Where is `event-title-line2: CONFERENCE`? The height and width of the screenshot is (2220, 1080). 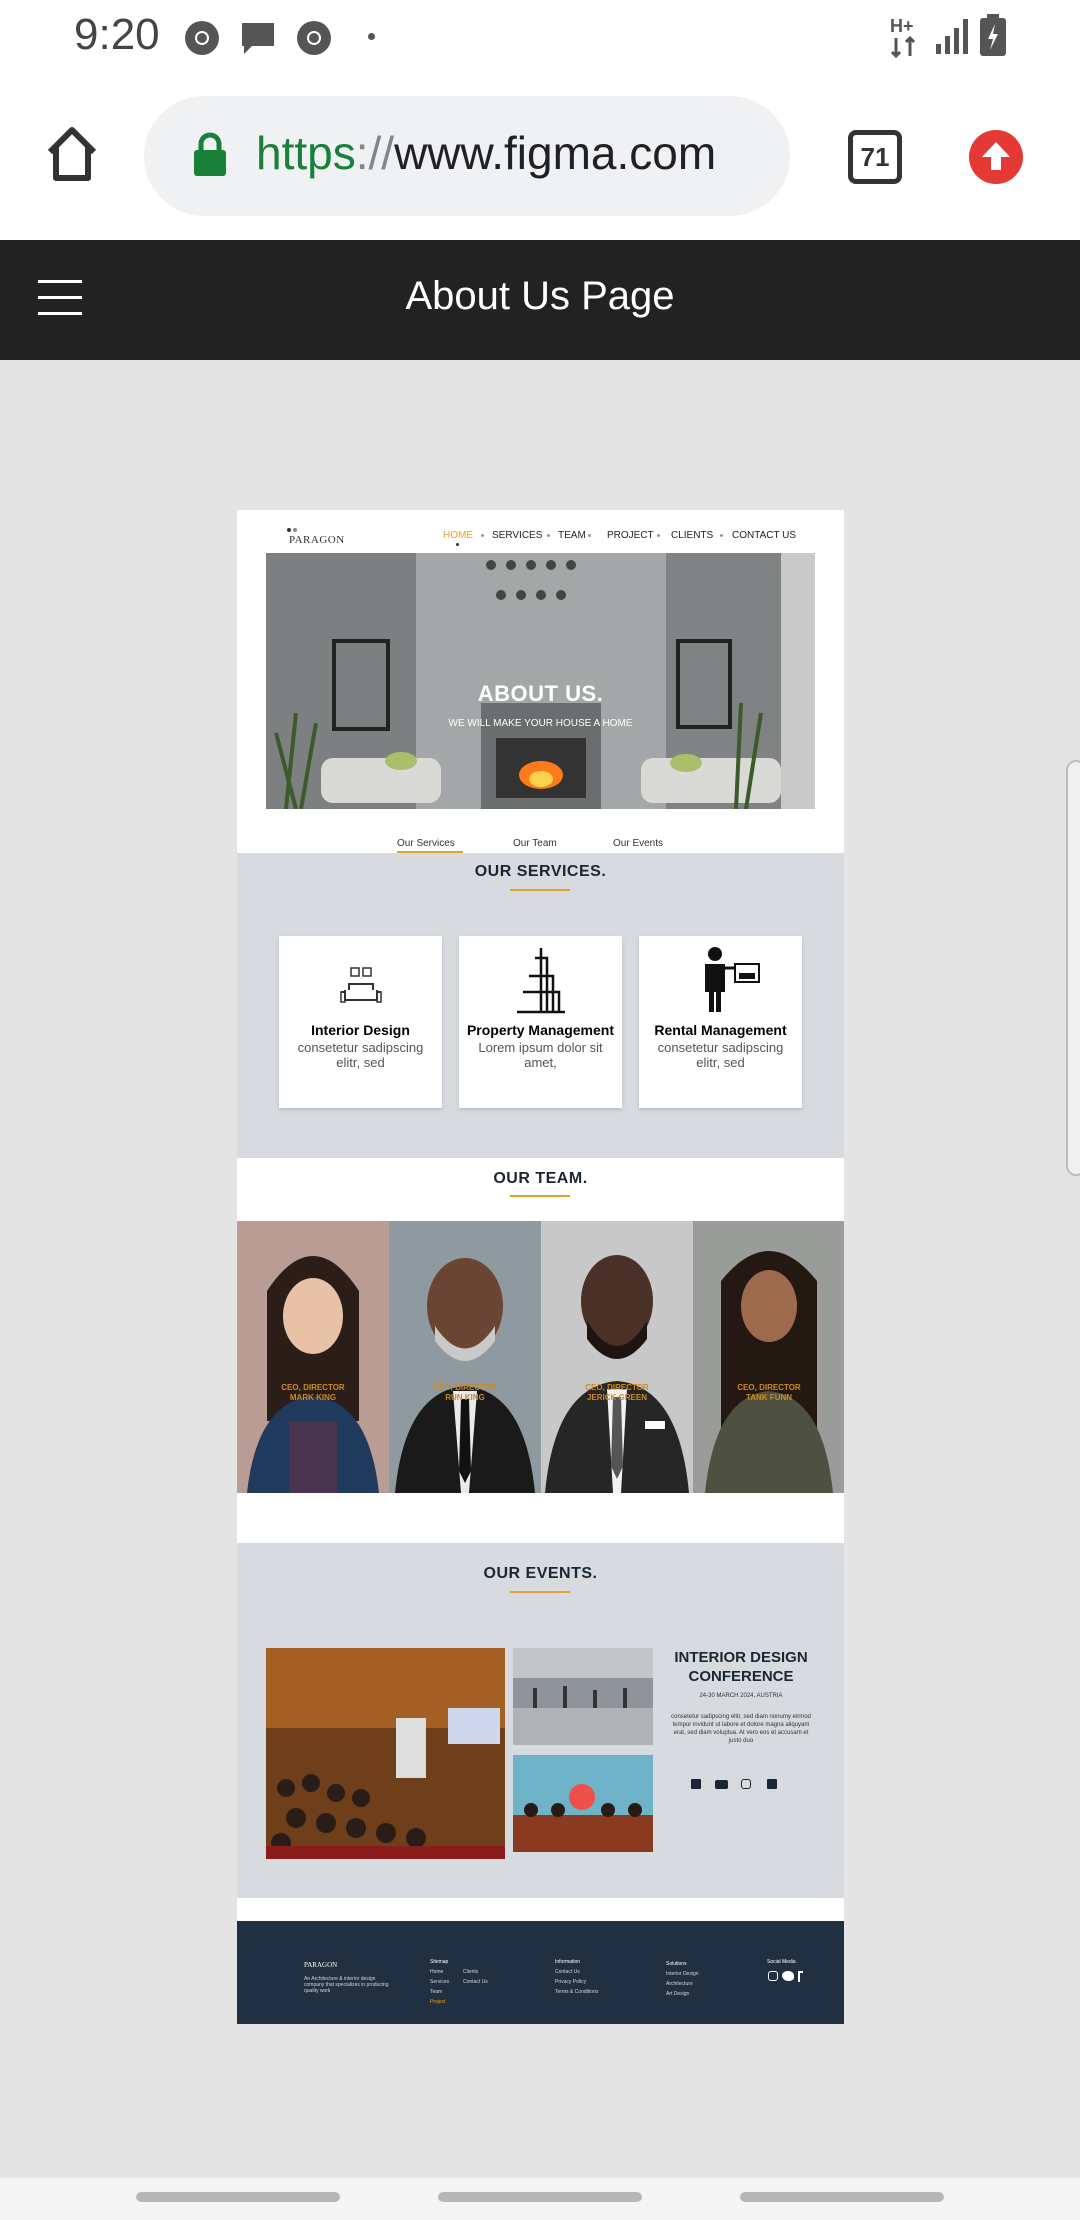
event-title-line2: CONFERENCE is located at coordinates (741, 1676).